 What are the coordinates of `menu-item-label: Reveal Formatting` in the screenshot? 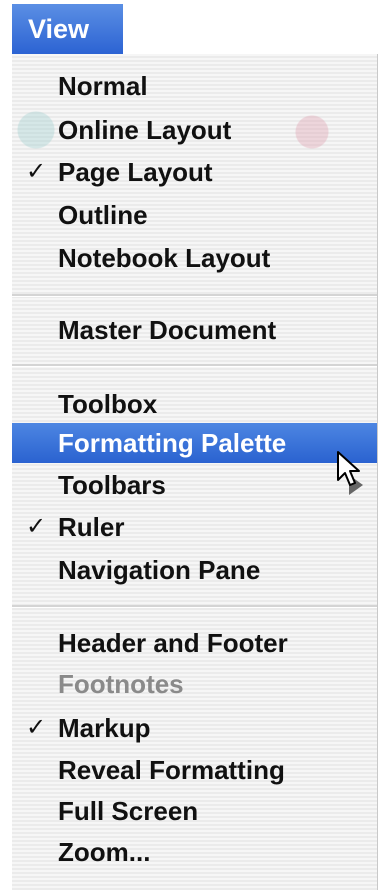 It's located at (171, 770).